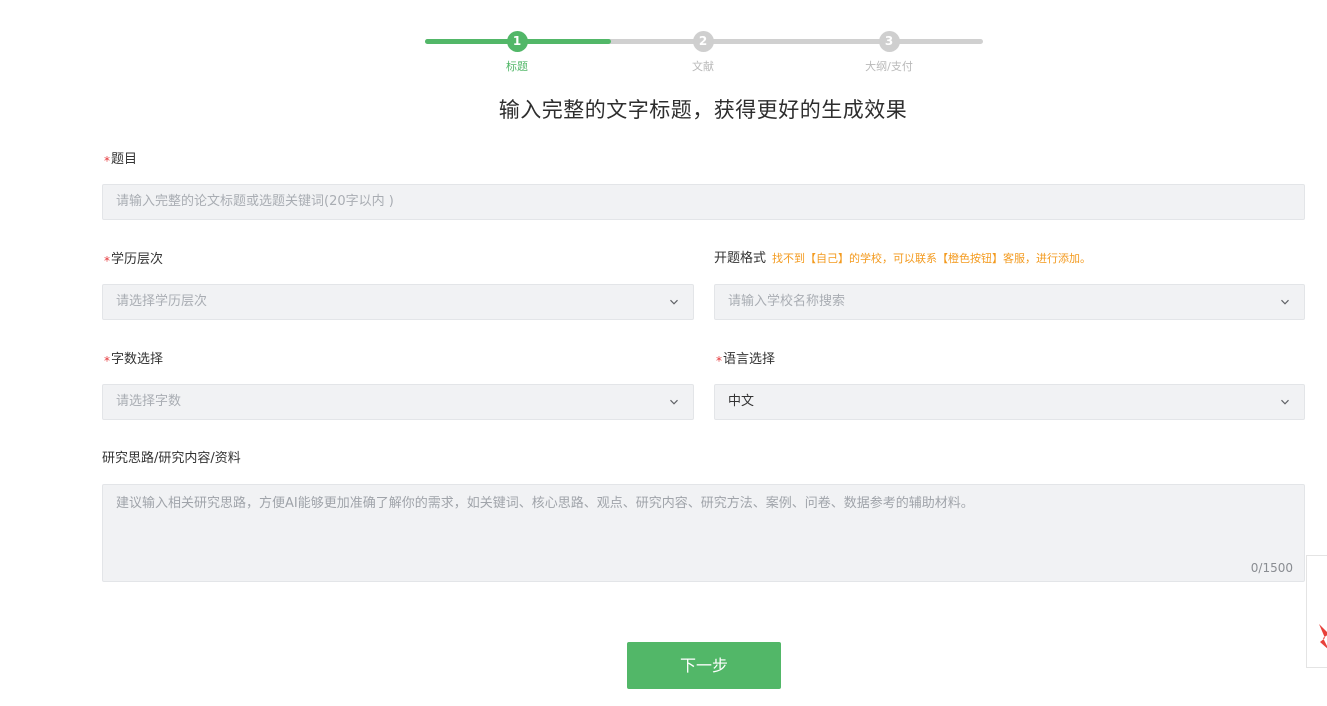 This screenshot has height=706, width=1327. I want to click on language-label: *语言选择, so click(745, 359).